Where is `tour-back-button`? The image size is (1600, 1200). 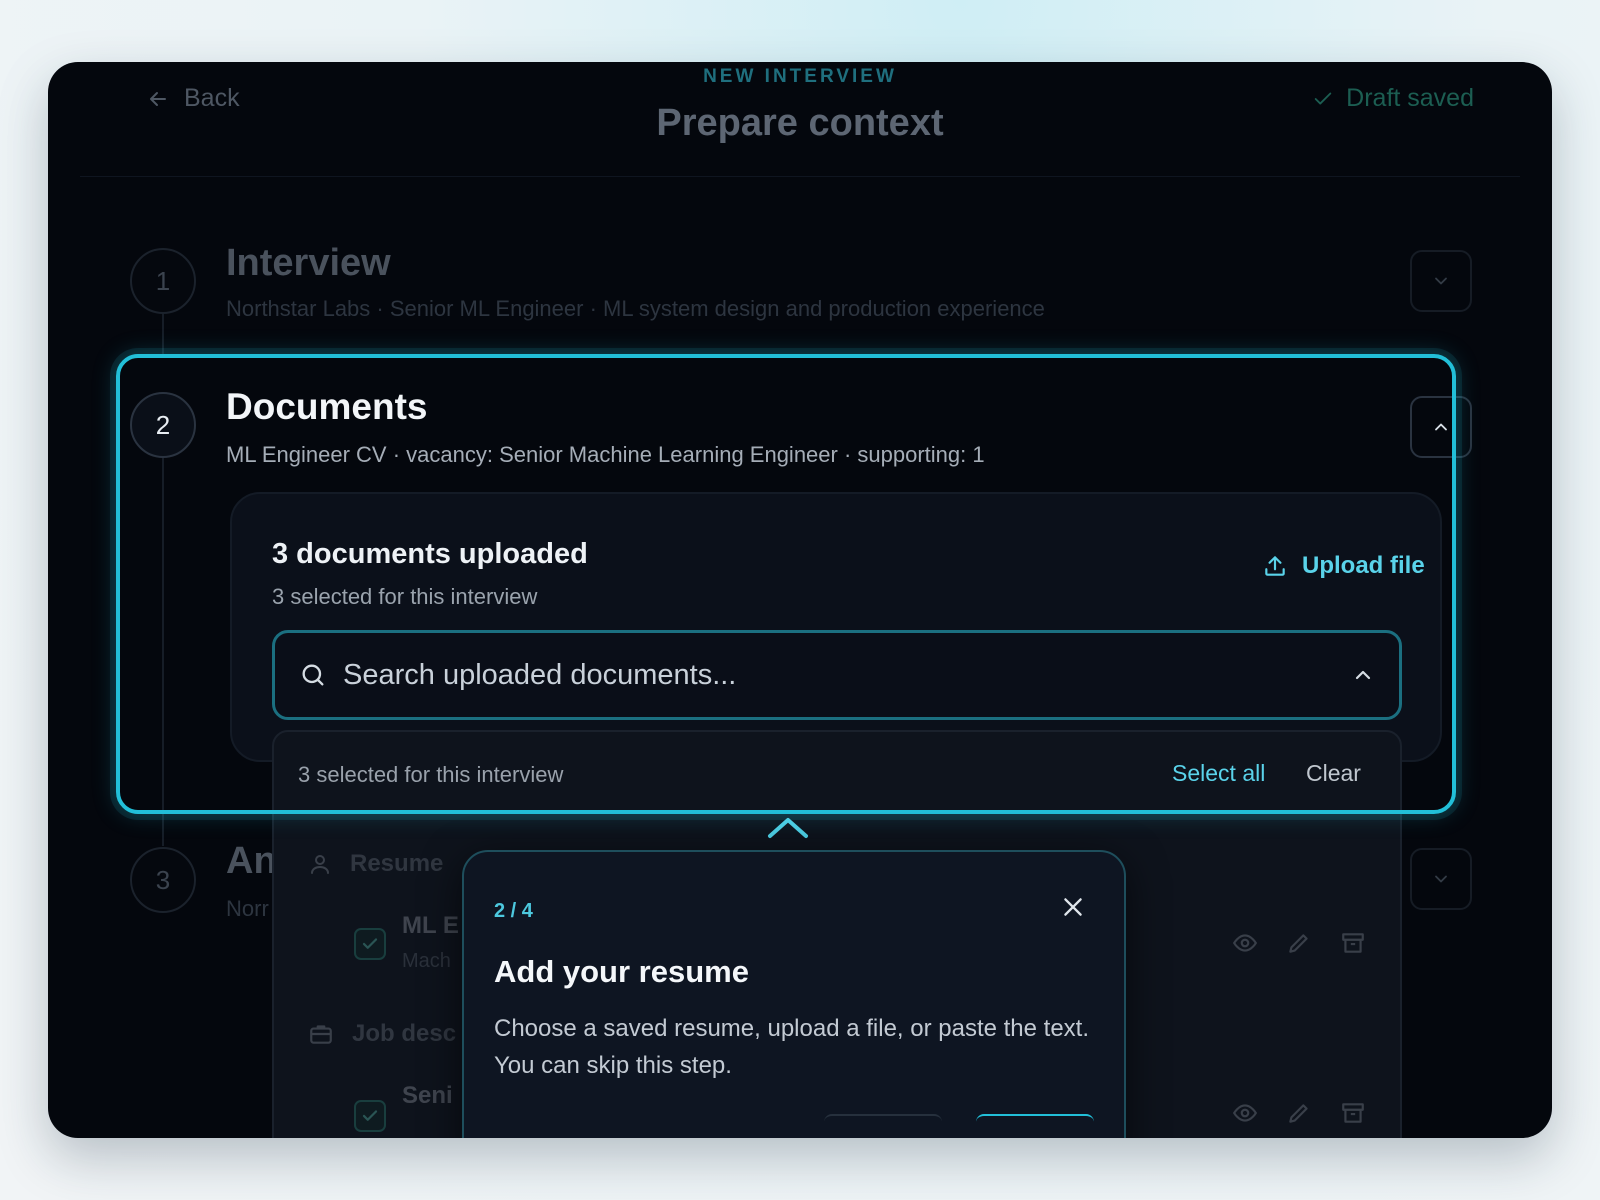 tour-back-button is located at coordinates (883, 1120).